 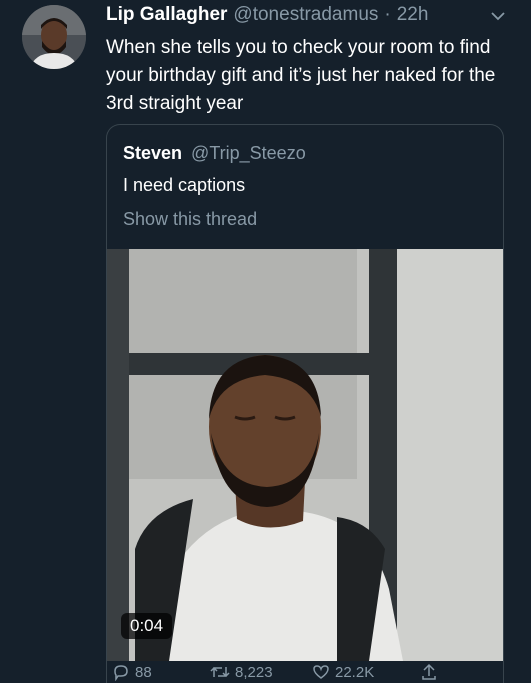 What do you see at coordinates (132, 672) in the screenshot?
I see `reply-button: 88` at bounding box center [132, 672].